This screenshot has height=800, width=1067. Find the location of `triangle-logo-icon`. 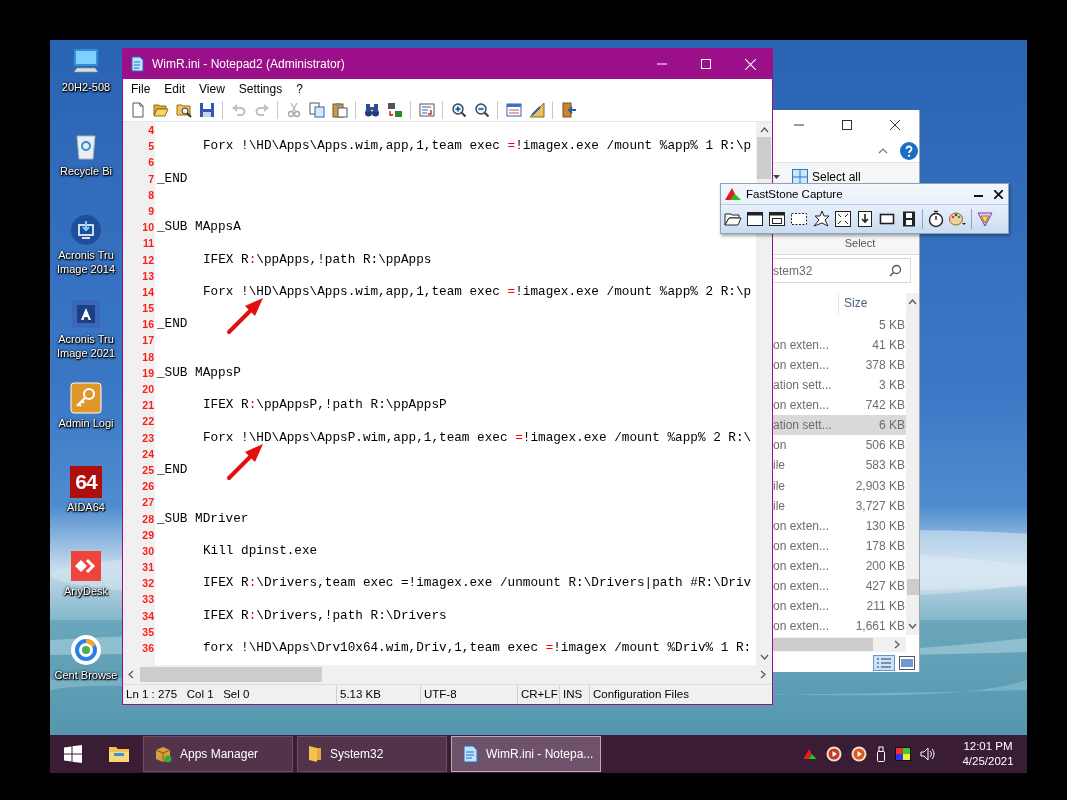

triangle-logo-icon is located at coordinates (810, 754).